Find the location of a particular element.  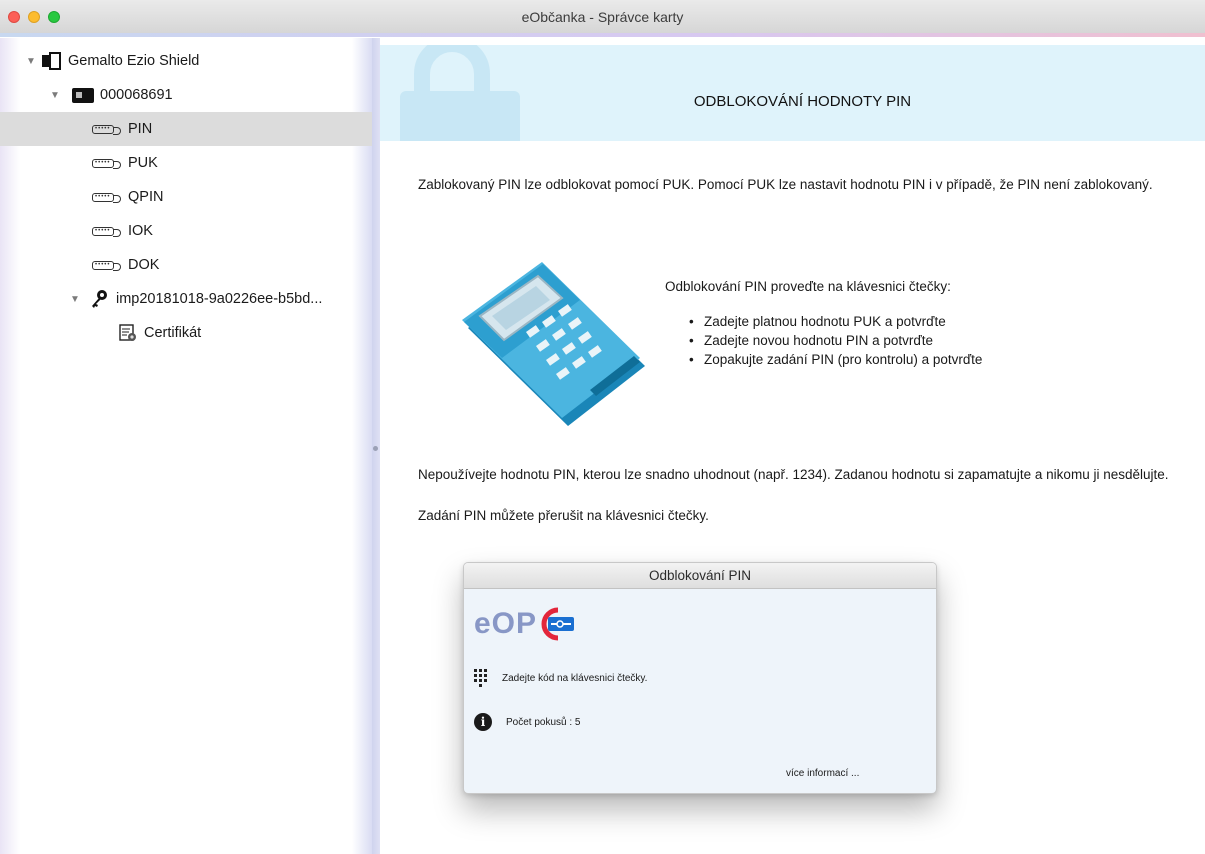

title-bar: eObčanka - Správce karty is located at coordinates (602, 18).